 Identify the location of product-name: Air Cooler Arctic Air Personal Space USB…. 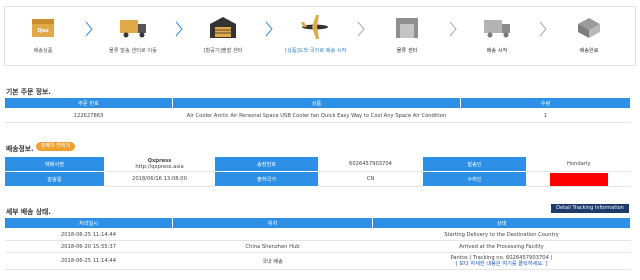
(316, 115).